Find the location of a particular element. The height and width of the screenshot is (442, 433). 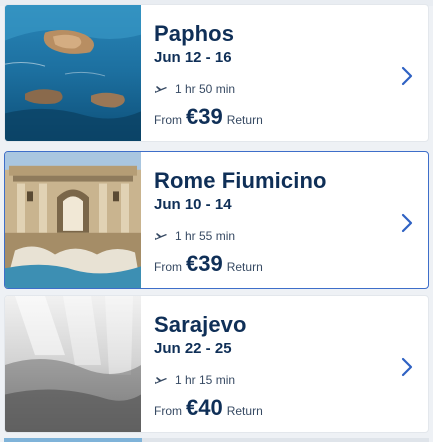

flight-duration: 1 hr 50 min is located at coordinates (194, 89).